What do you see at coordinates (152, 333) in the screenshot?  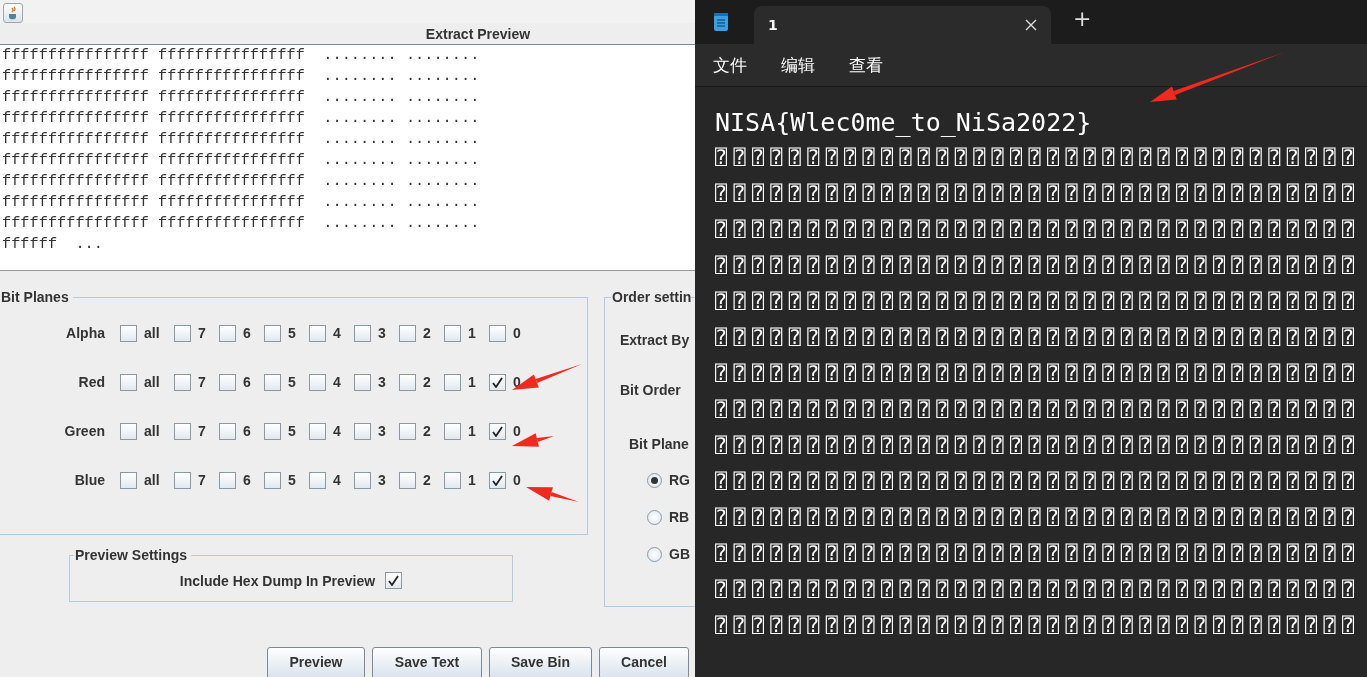 I see `checkbox-label: all` at bounding box center [152, 333].